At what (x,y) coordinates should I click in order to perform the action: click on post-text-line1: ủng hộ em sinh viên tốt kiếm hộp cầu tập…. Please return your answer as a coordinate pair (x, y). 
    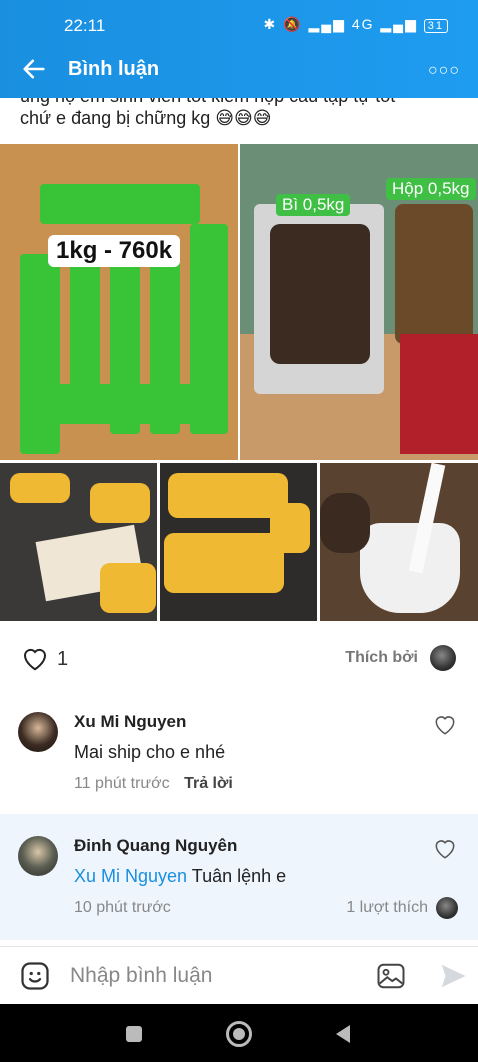
    Looking at the image, I should click on (207, 102).